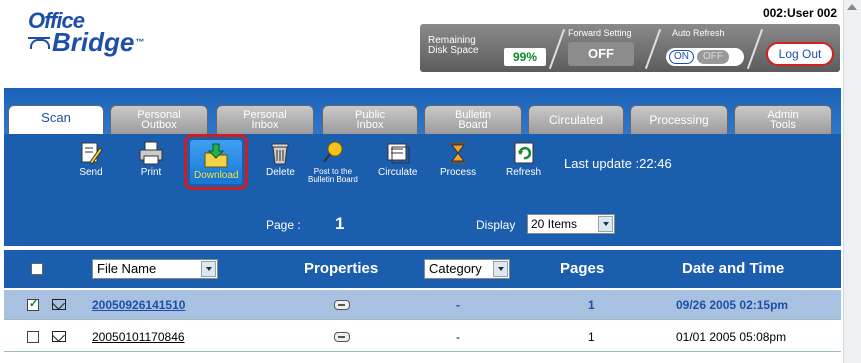 The width and height of the screenshot is (861, 363). I want to click on logo-bridge-text: Bridge, so click(93, 42).